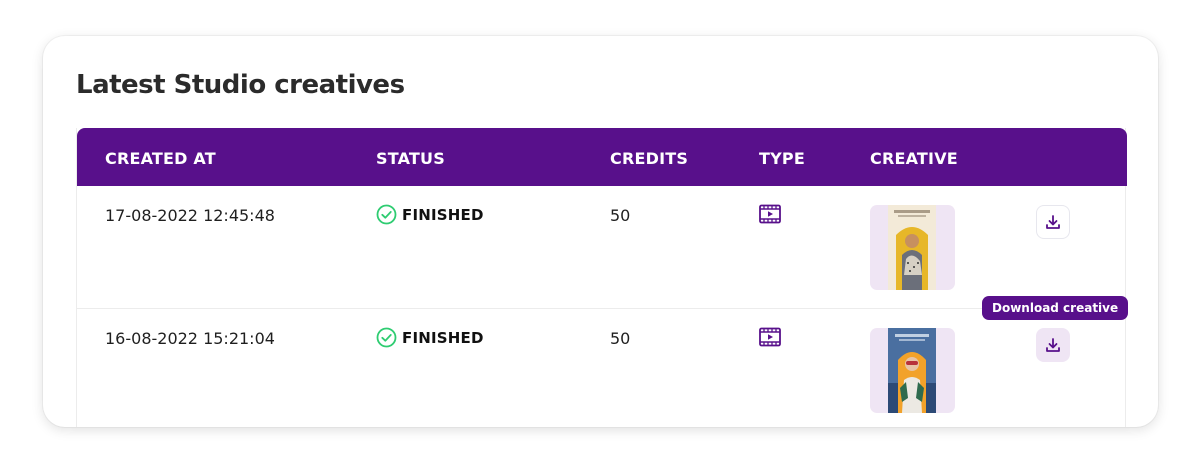  Describe the element at coordinates (190, 215) in the screenshot. I see `created-at-cell: 17-08-2022 12:45:48` at that location.